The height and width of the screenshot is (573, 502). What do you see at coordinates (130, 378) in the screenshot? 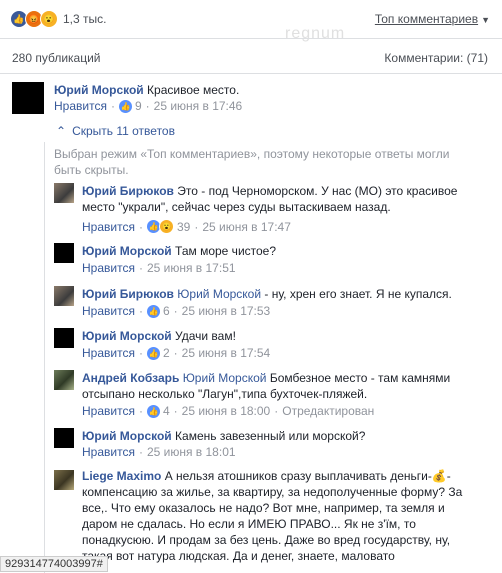
I see `reply-author: Андрей Кобзарь` at bounding box center [130, 378].